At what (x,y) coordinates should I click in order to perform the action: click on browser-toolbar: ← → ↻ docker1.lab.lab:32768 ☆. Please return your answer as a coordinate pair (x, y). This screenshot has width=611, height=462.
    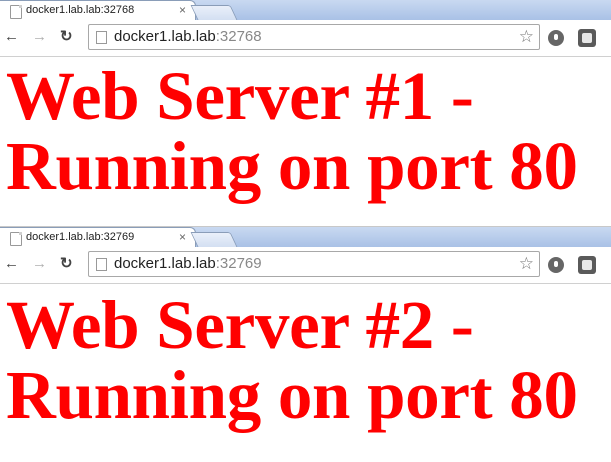
    Looking at the image, I should click on (305, 38).